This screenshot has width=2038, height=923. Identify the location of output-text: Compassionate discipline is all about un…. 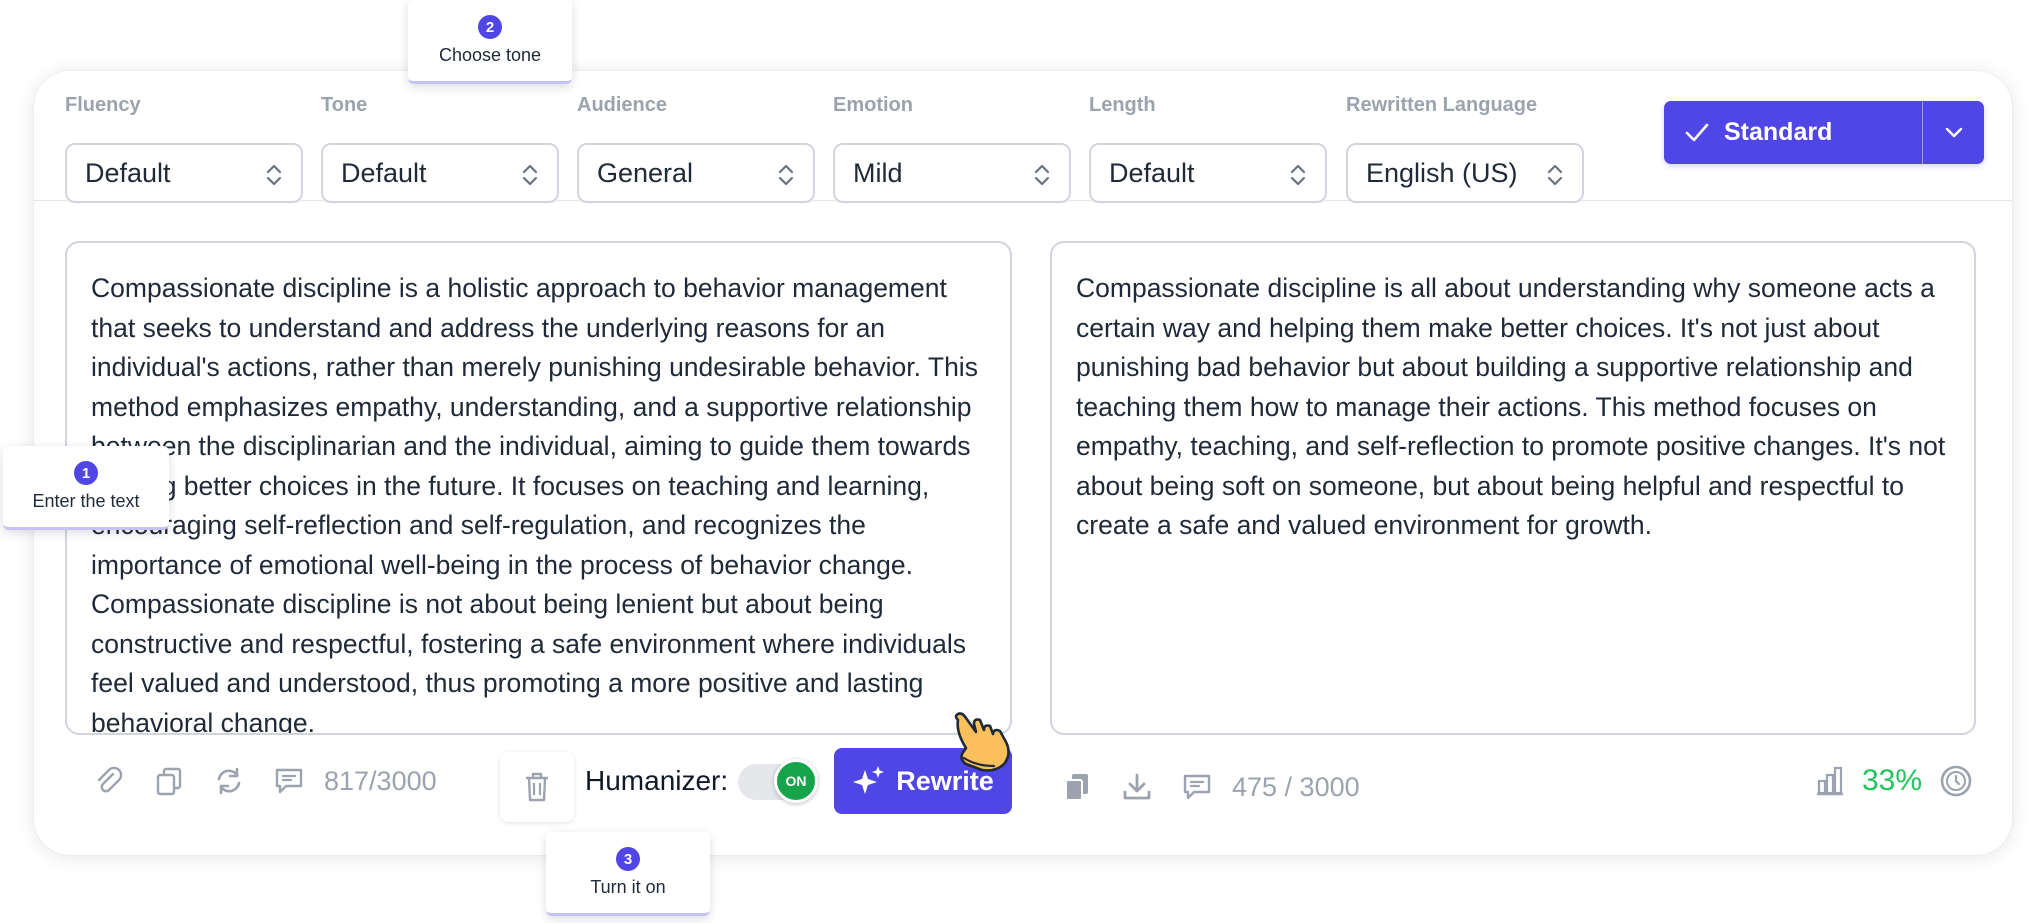
(1511, 406).